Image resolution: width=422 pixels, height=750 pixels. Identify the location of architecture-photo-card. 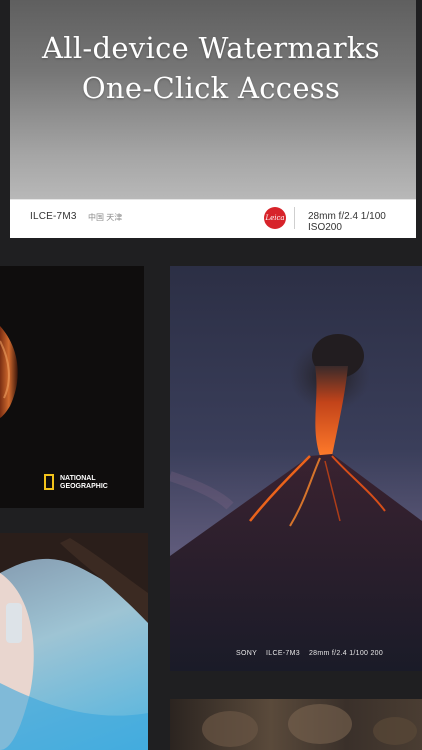
(296, 724).